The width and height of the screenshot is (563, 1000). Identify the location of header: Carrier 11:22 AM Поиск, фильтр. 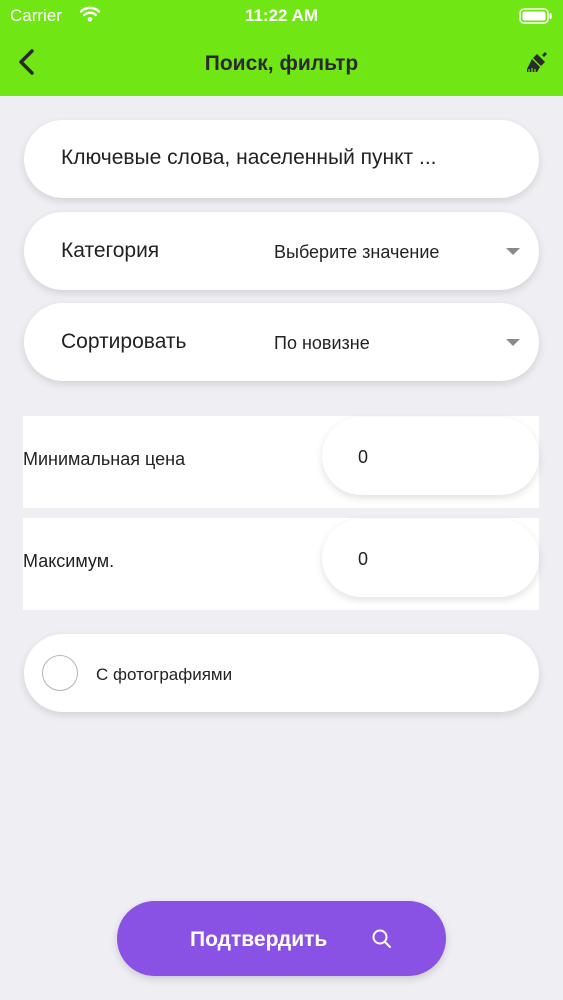
(281, 48).